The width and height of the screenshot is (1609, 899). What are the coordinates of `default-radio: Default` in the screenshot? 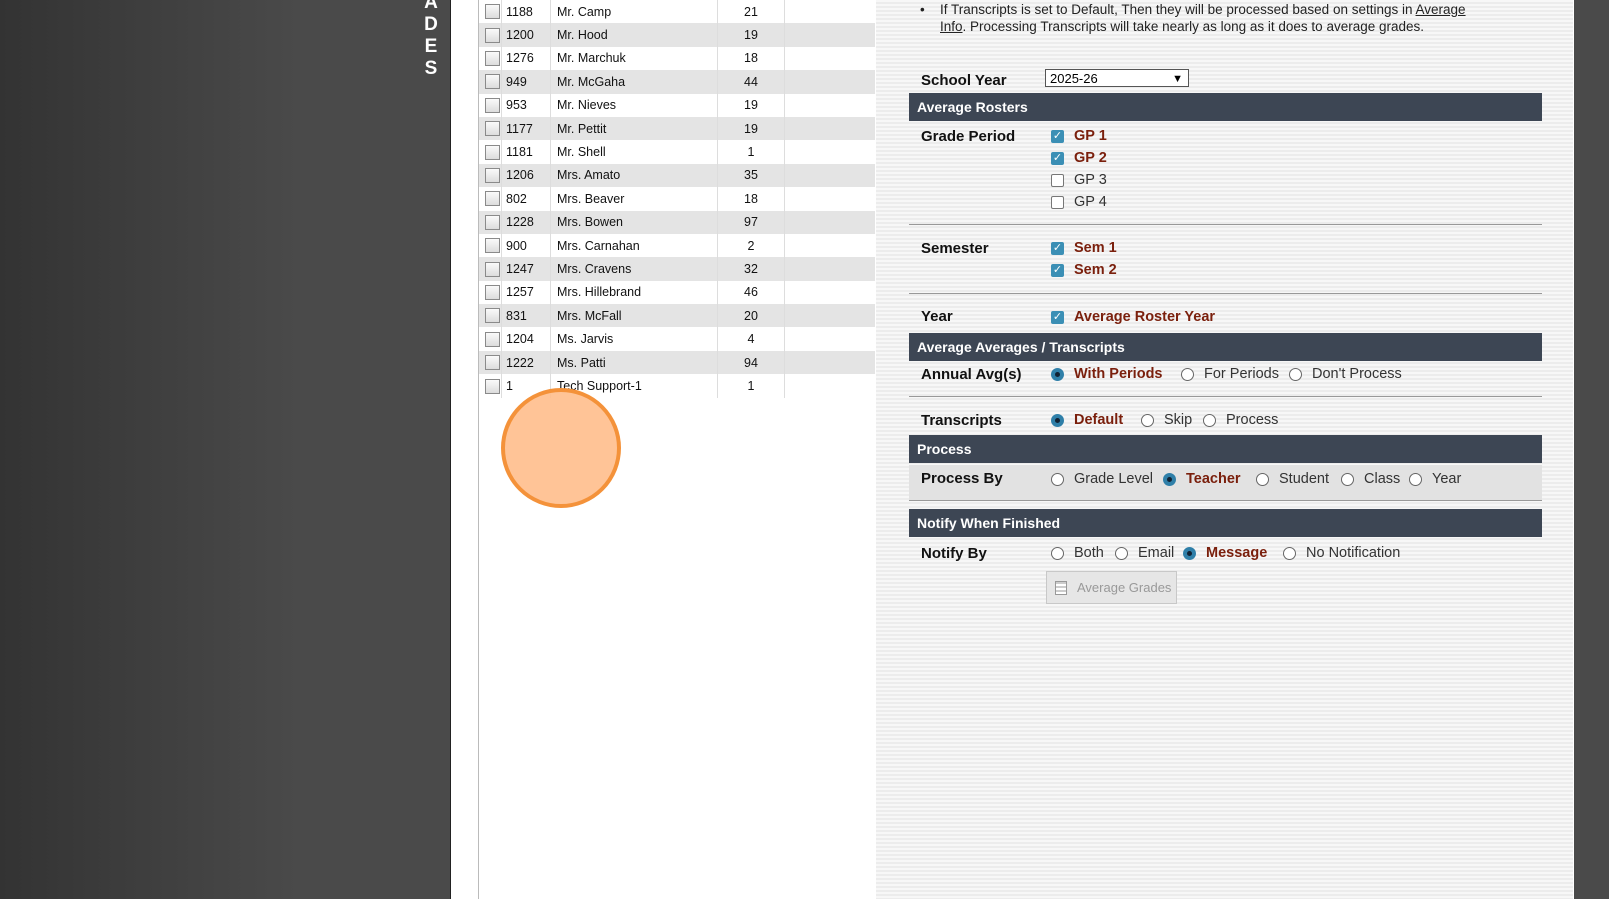 It's located at (1087, 420).